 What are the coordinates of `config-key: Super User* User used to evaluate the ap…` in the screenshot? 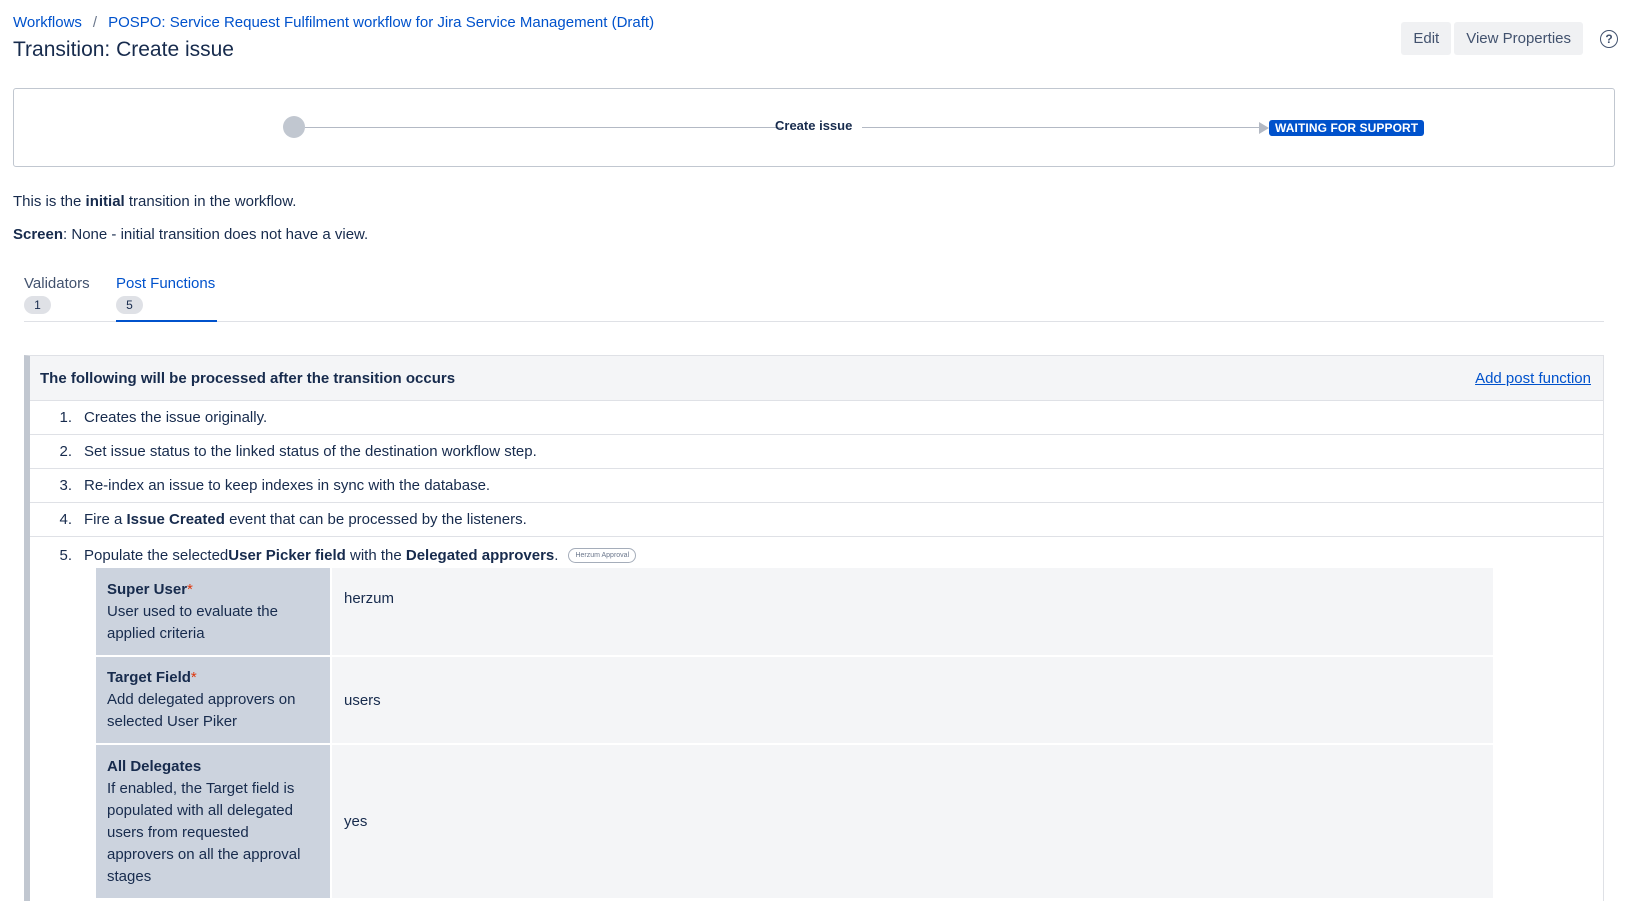 It's located at (214, 612).